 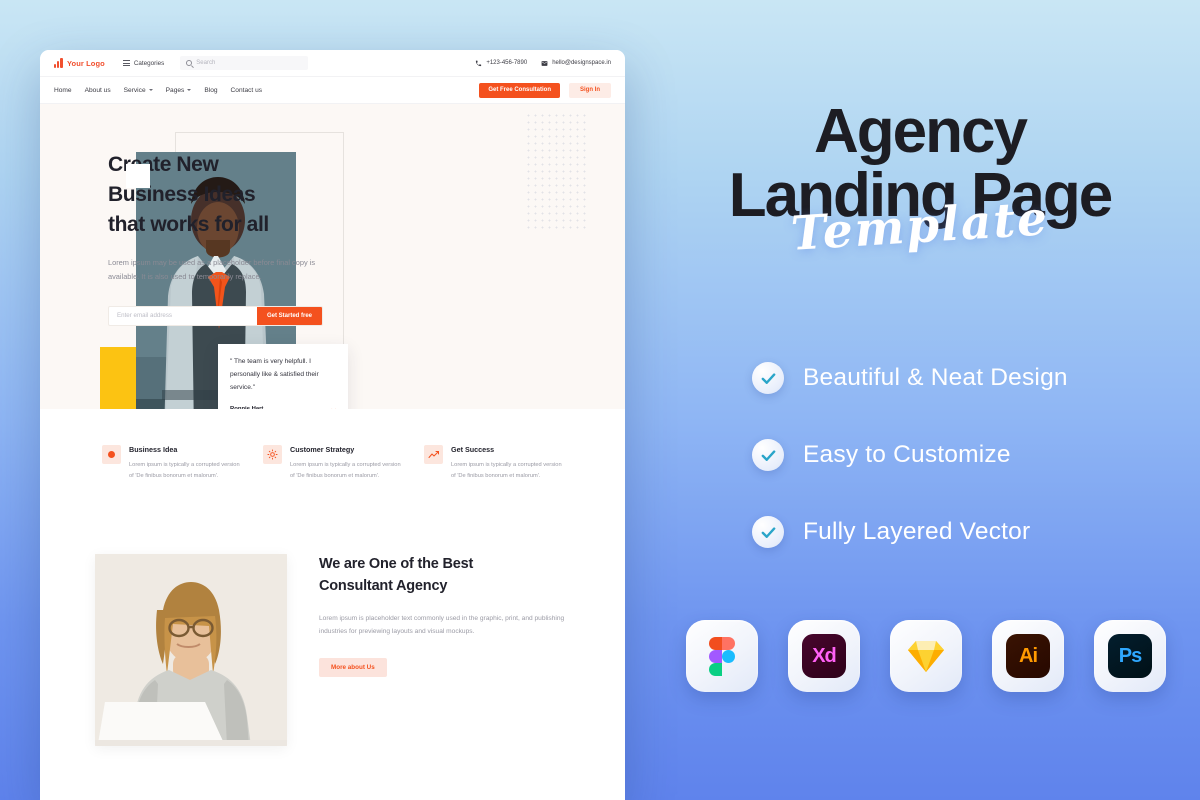 I want to click on circle-idea-icon, so click(x=111, y=454).